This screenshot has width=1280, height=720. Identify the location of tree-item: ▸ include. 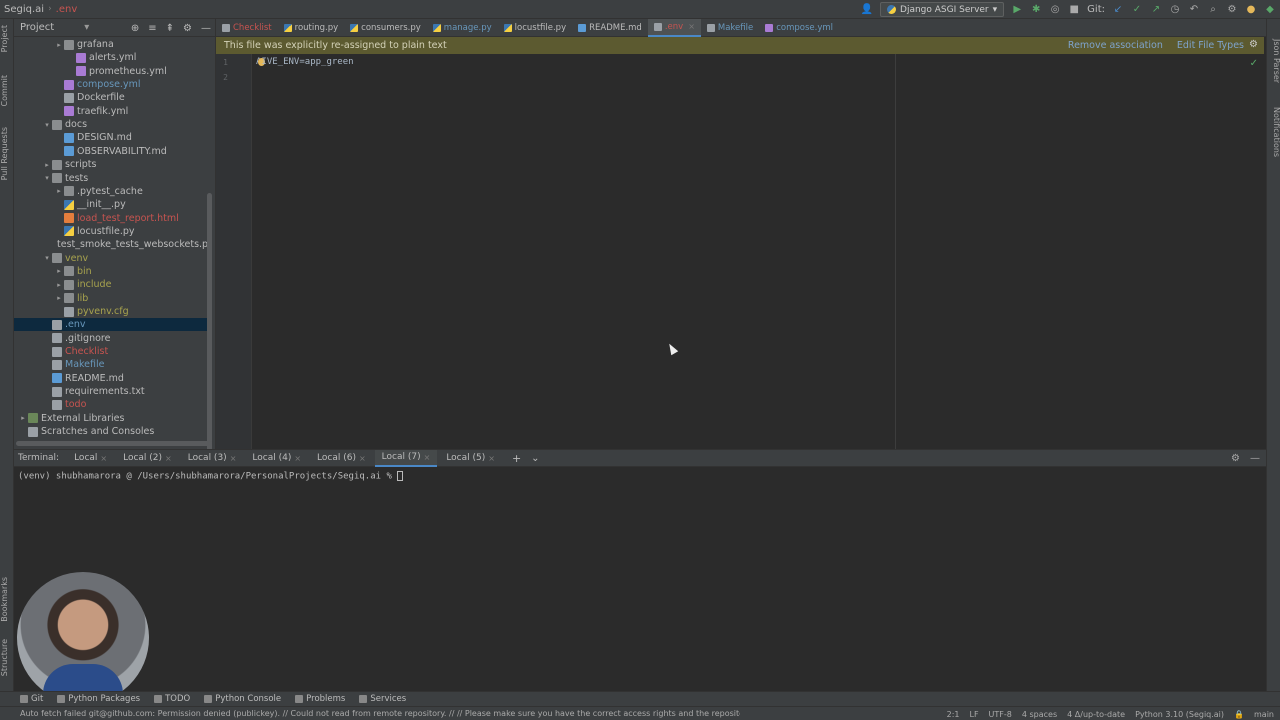
(111, 284).